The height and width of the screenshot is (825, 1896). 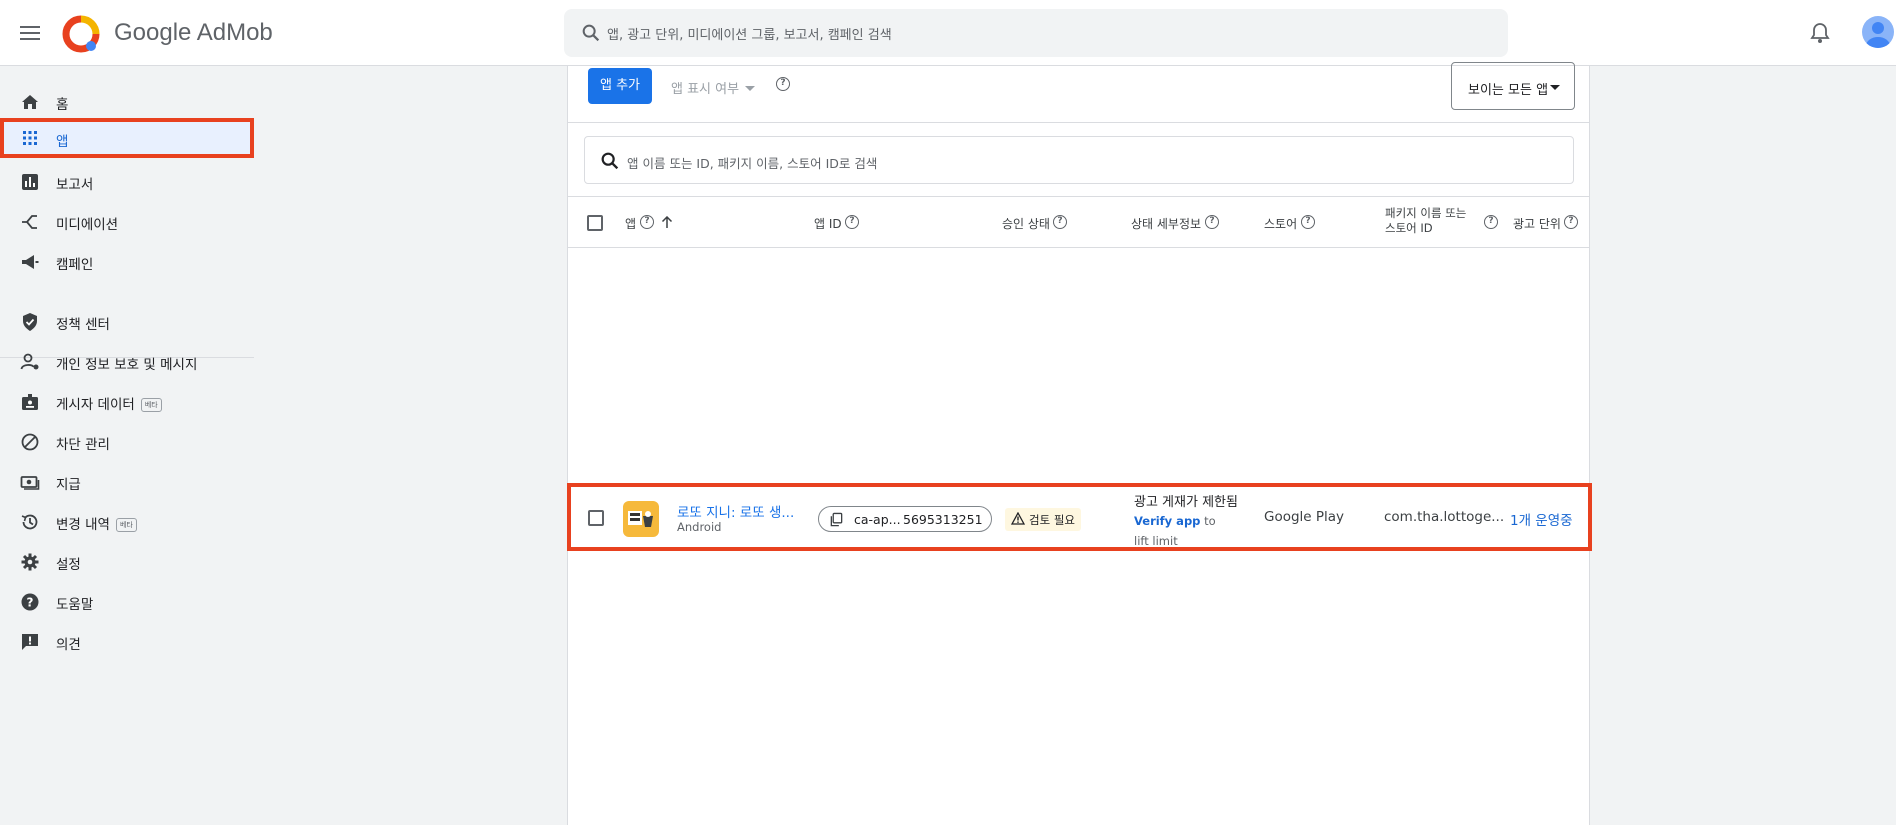 I want to click on sidebar-item-label: 캠페인, so click(x=75, y=265).